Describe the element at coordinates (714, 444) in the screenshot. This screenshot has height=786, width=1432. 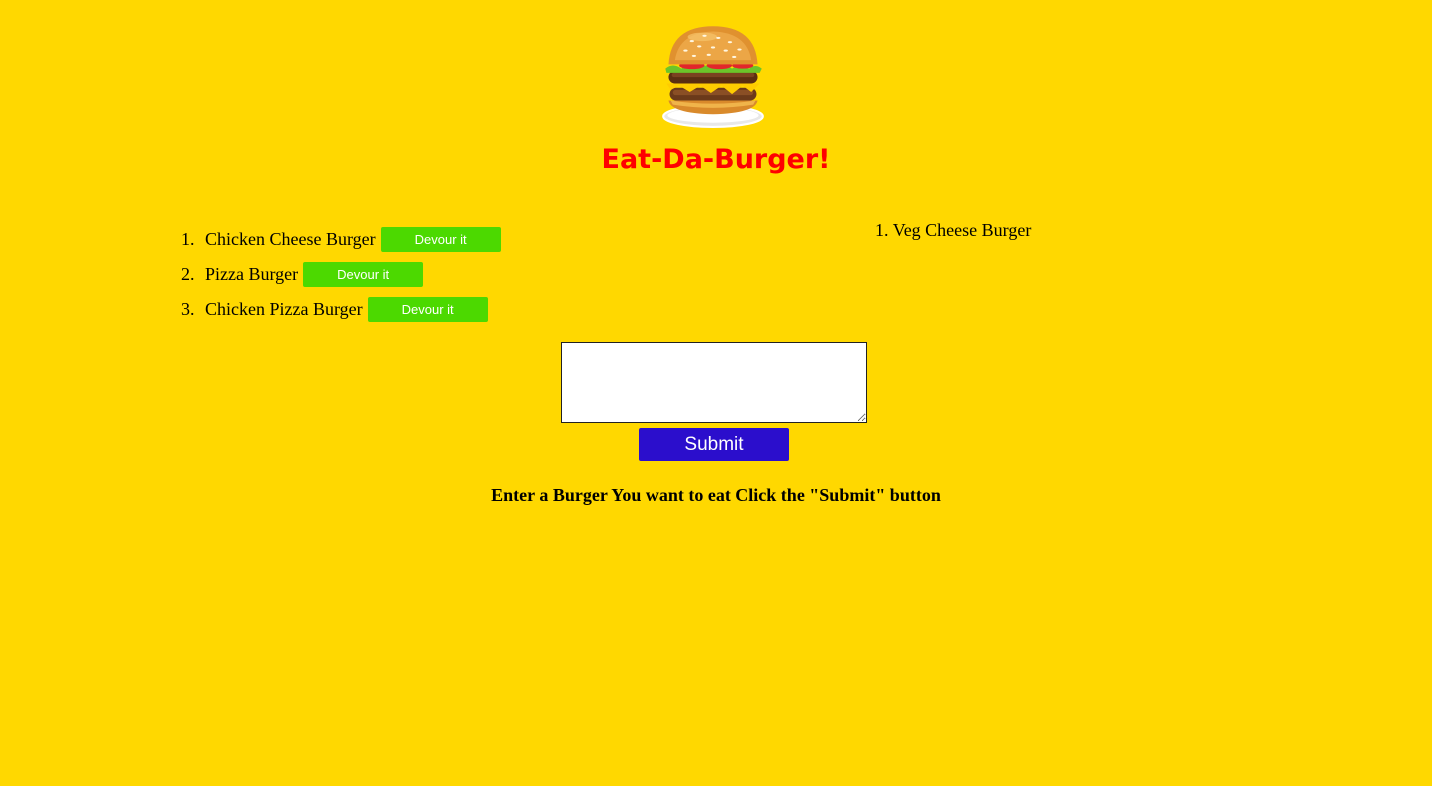
I see `submit-button: Submit` at that location.